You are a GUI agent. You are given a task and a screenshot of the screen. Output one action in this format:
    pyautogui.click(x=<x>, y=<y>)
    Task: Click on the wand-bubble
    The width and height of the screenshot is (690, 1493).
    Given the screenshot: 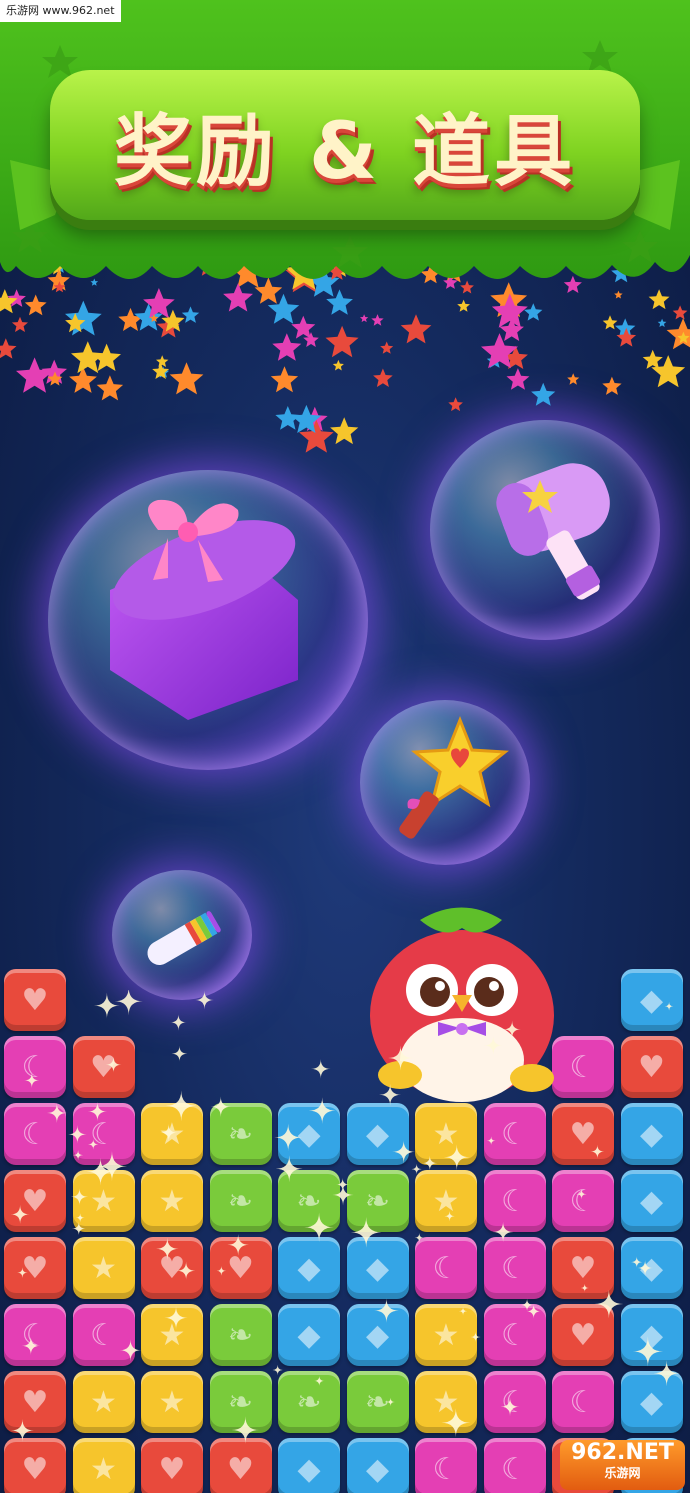 What is the action you would take?
    pyautogui.click(x=445, y=782)
    